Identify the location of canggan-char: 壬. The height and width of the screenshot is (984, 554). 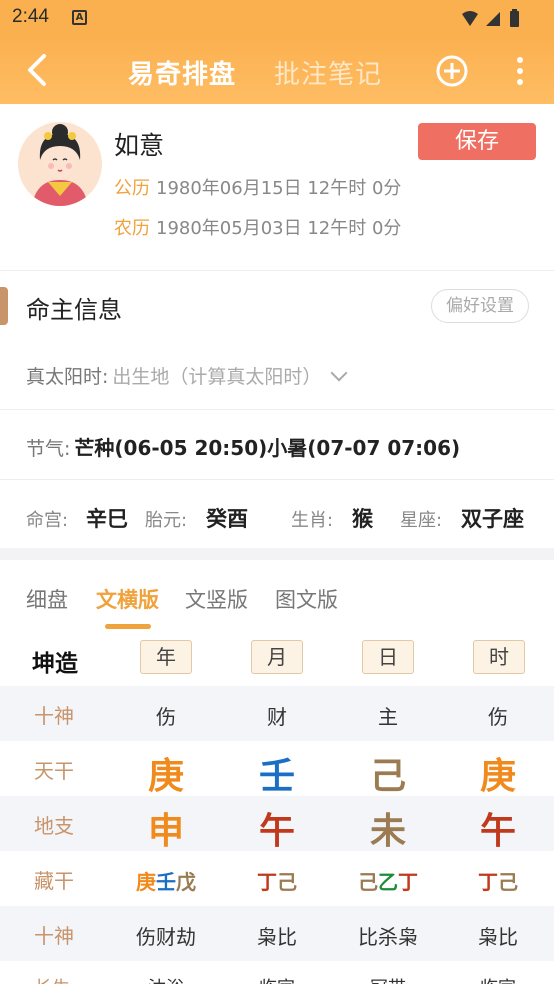
(166, 882).